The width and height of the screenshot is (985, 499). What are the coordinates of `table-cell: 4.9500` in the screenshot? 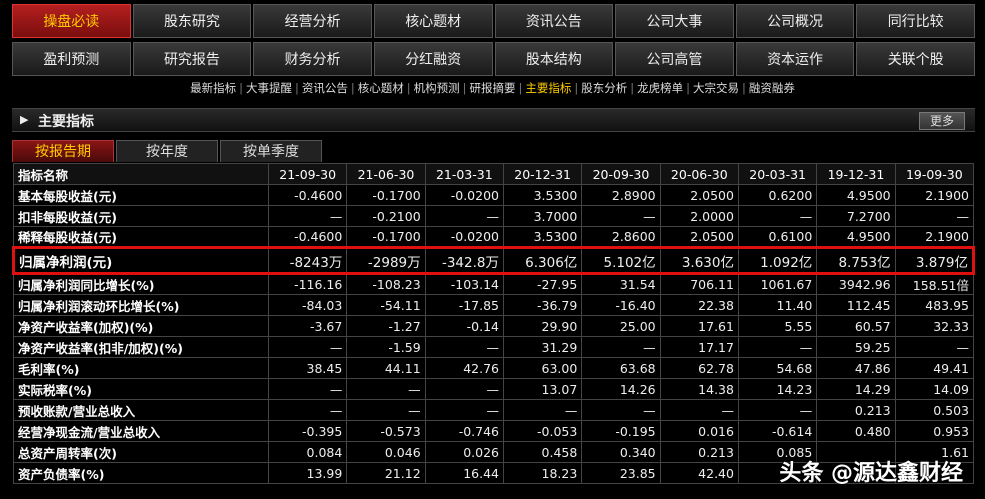 It's located at (856, 195).